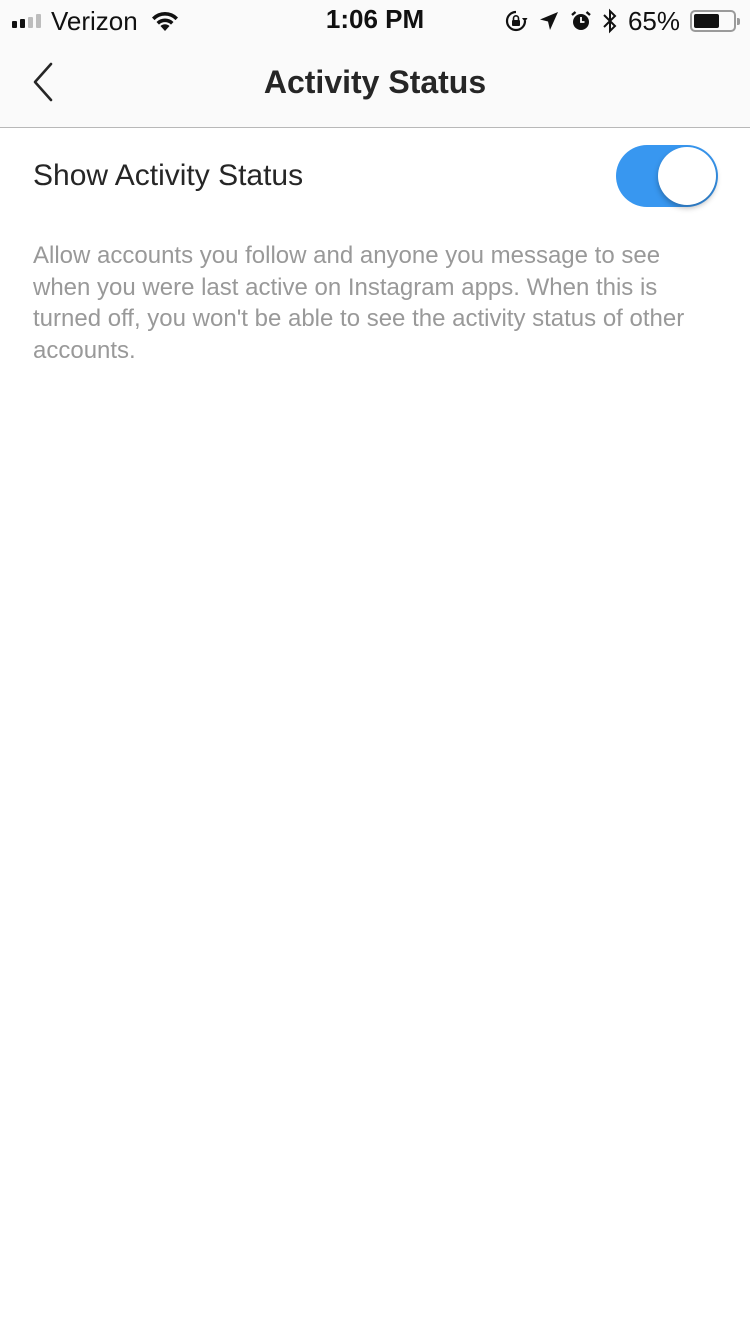 This screenshot has height=1334, width=750. I want to click on status-bar-right: 65%, so click(622, 20).